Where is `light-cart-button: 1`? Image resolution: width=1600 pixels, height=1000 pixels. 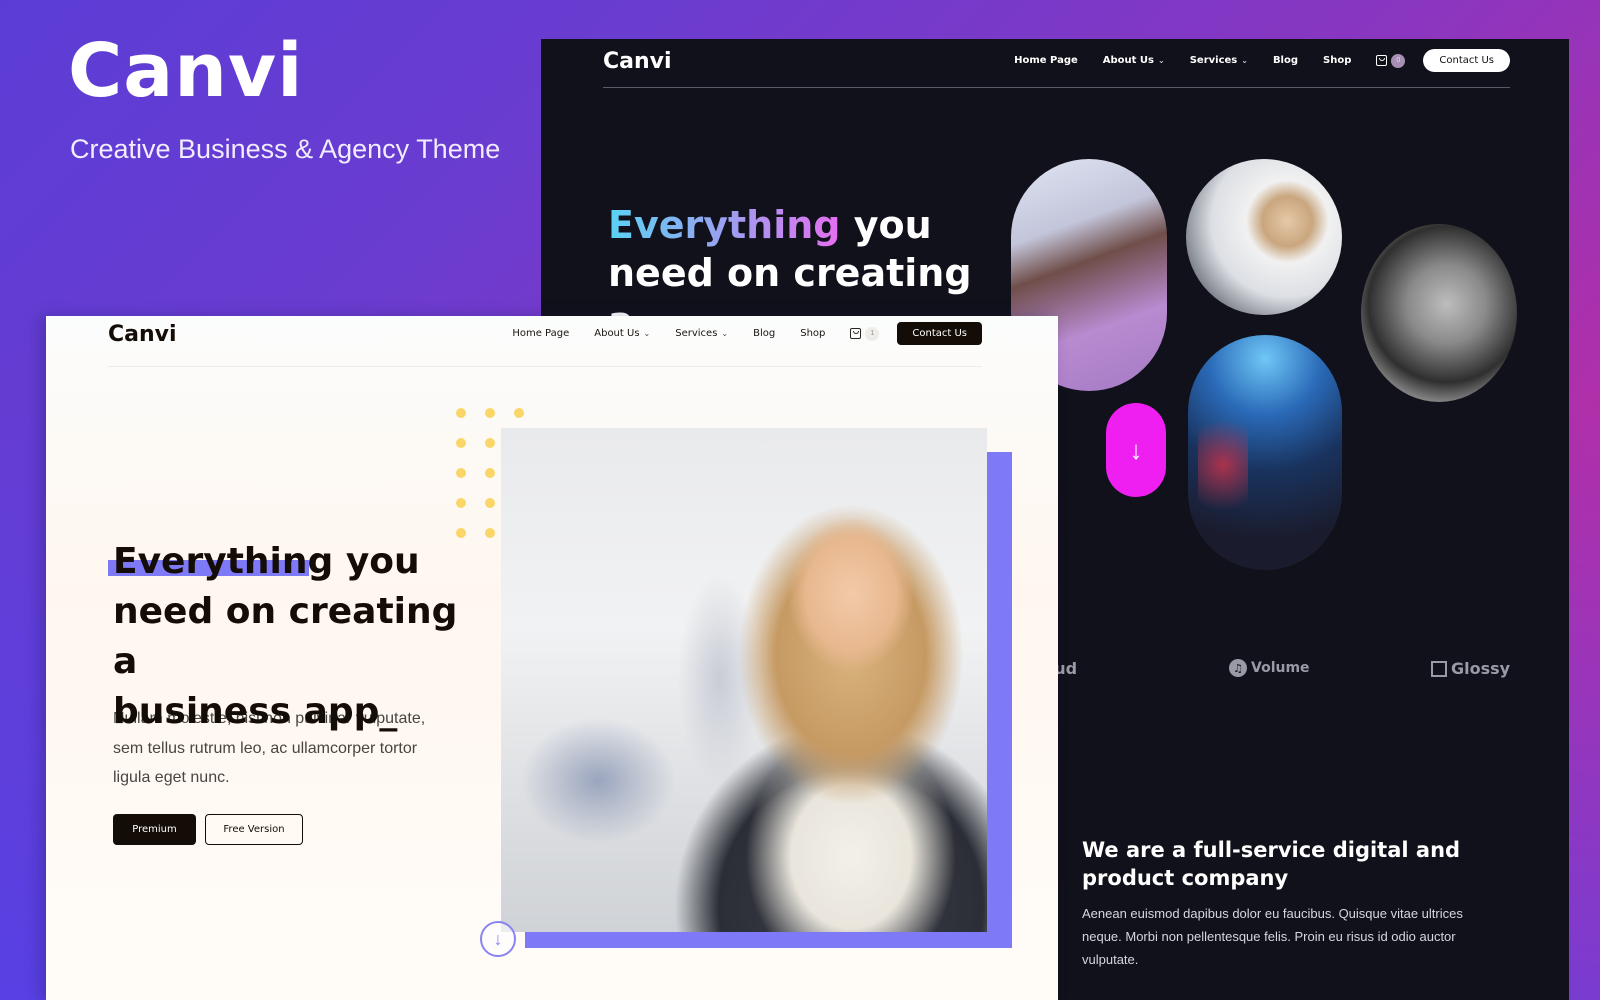
light-cart-button: 1 is located at coordinates (865, 333).